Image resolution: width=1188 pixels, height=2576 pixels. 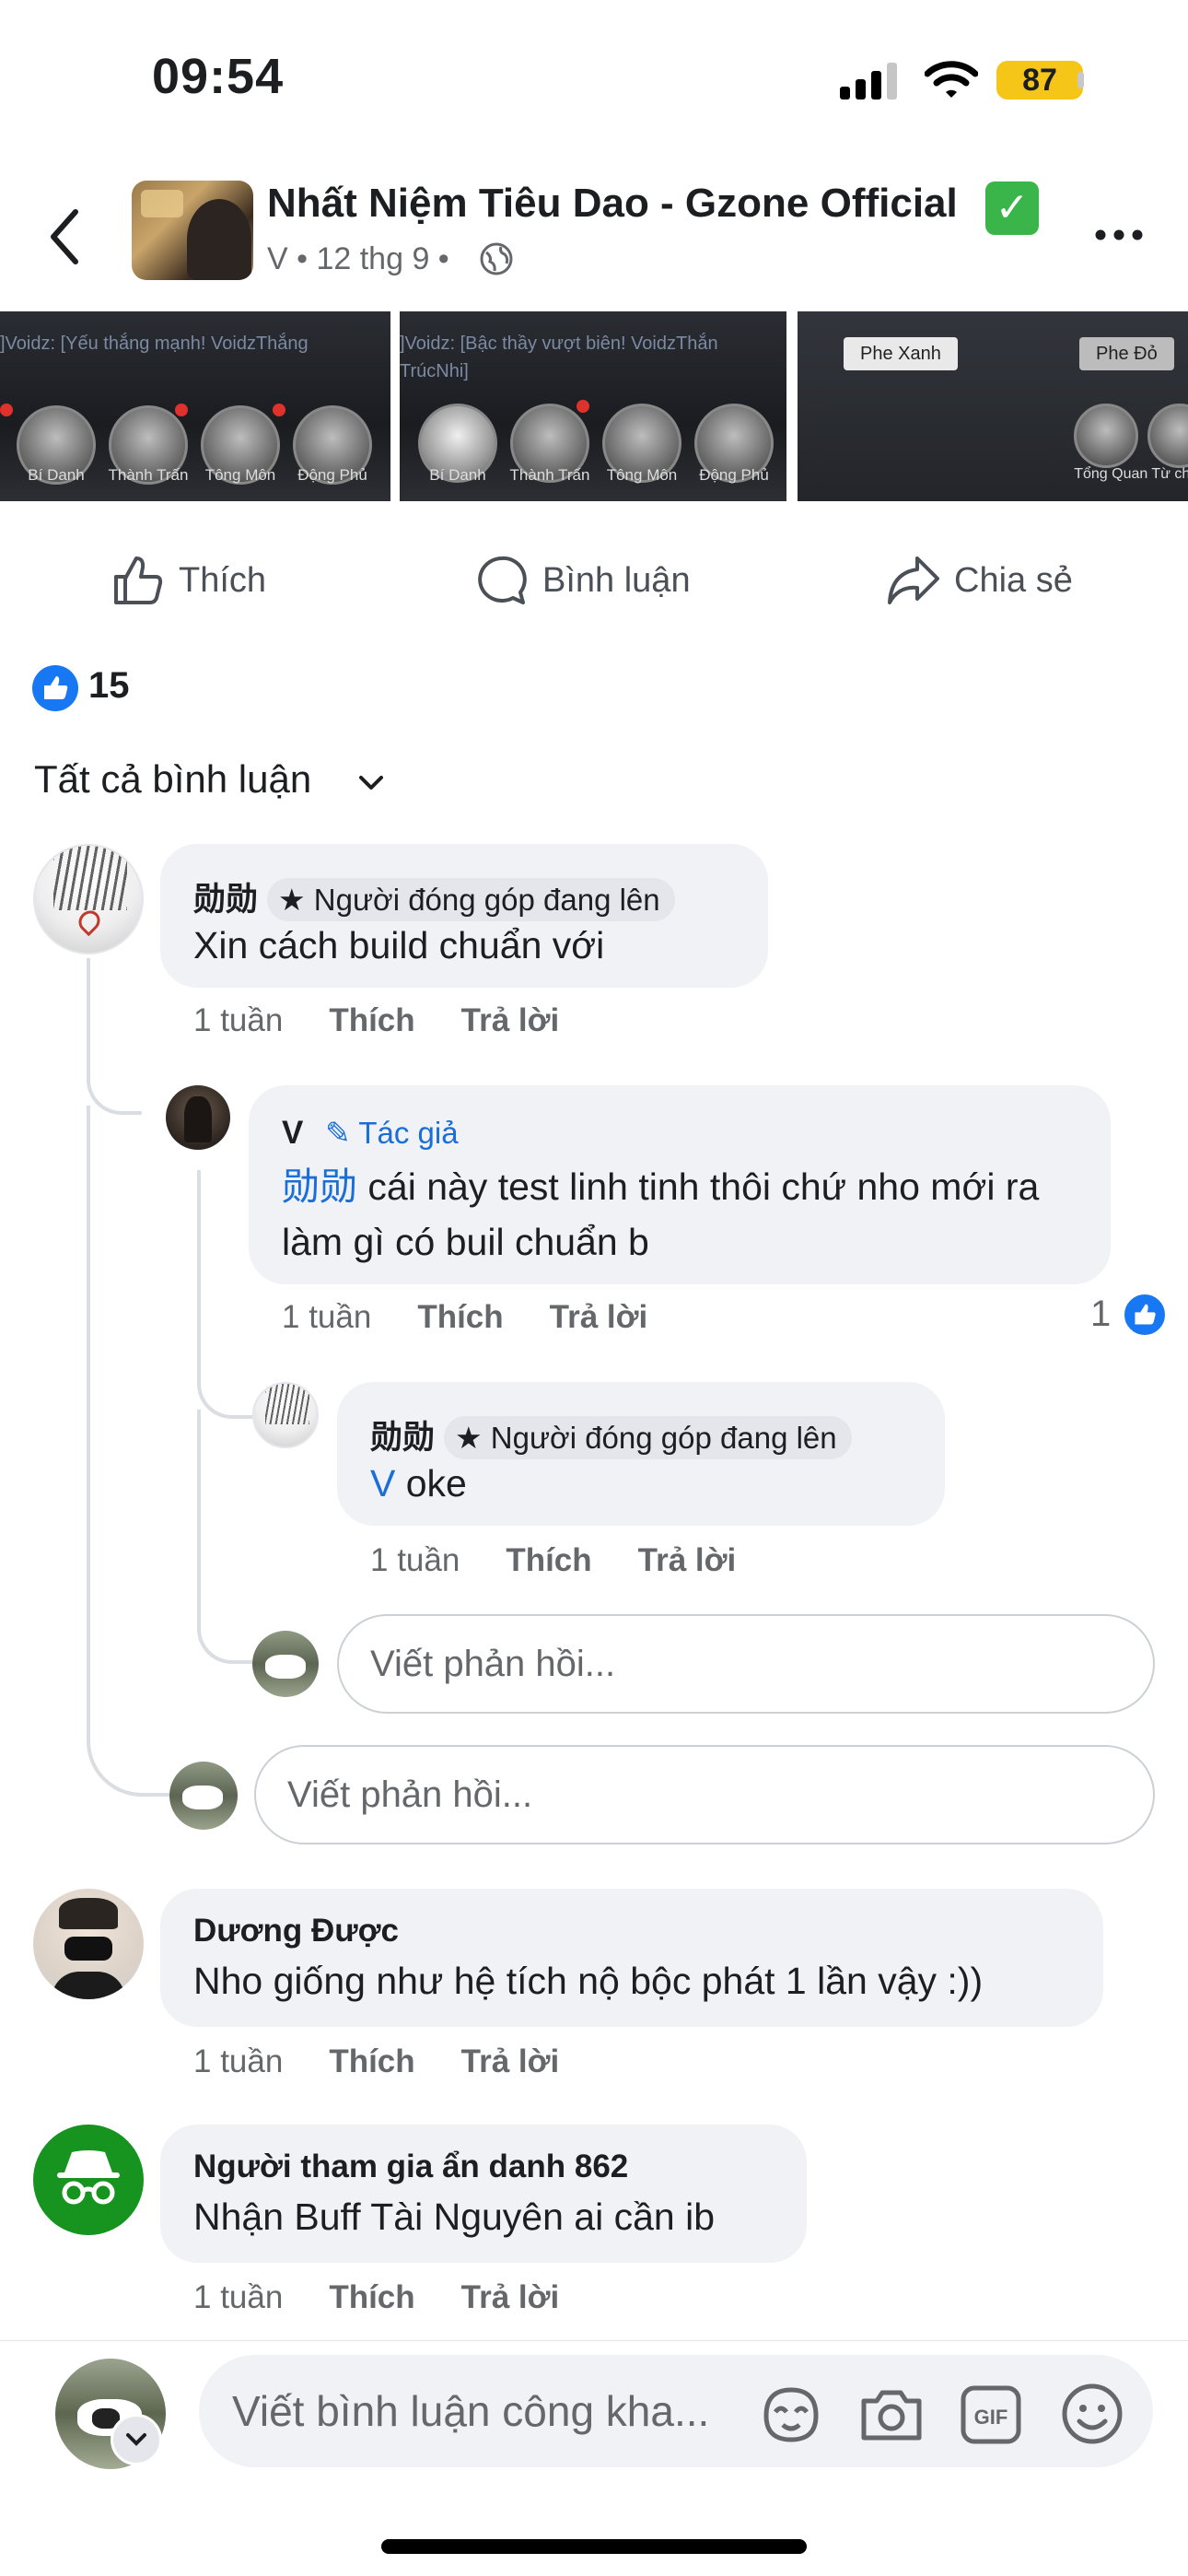 I want to click on reply-bubble: 勋勋 ★ Người đóng góp đang lên V oke, so click(x=641, y=1454).